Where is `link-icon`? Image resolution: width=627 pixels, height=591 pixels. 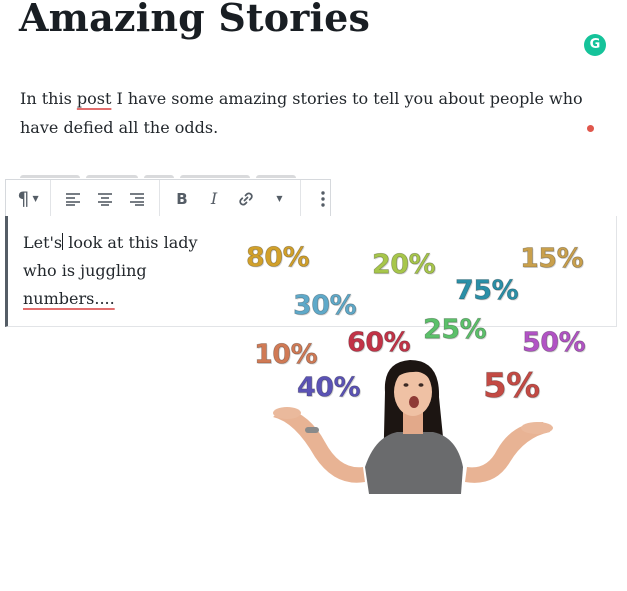 link-icon is located at coordinates (246, 198).